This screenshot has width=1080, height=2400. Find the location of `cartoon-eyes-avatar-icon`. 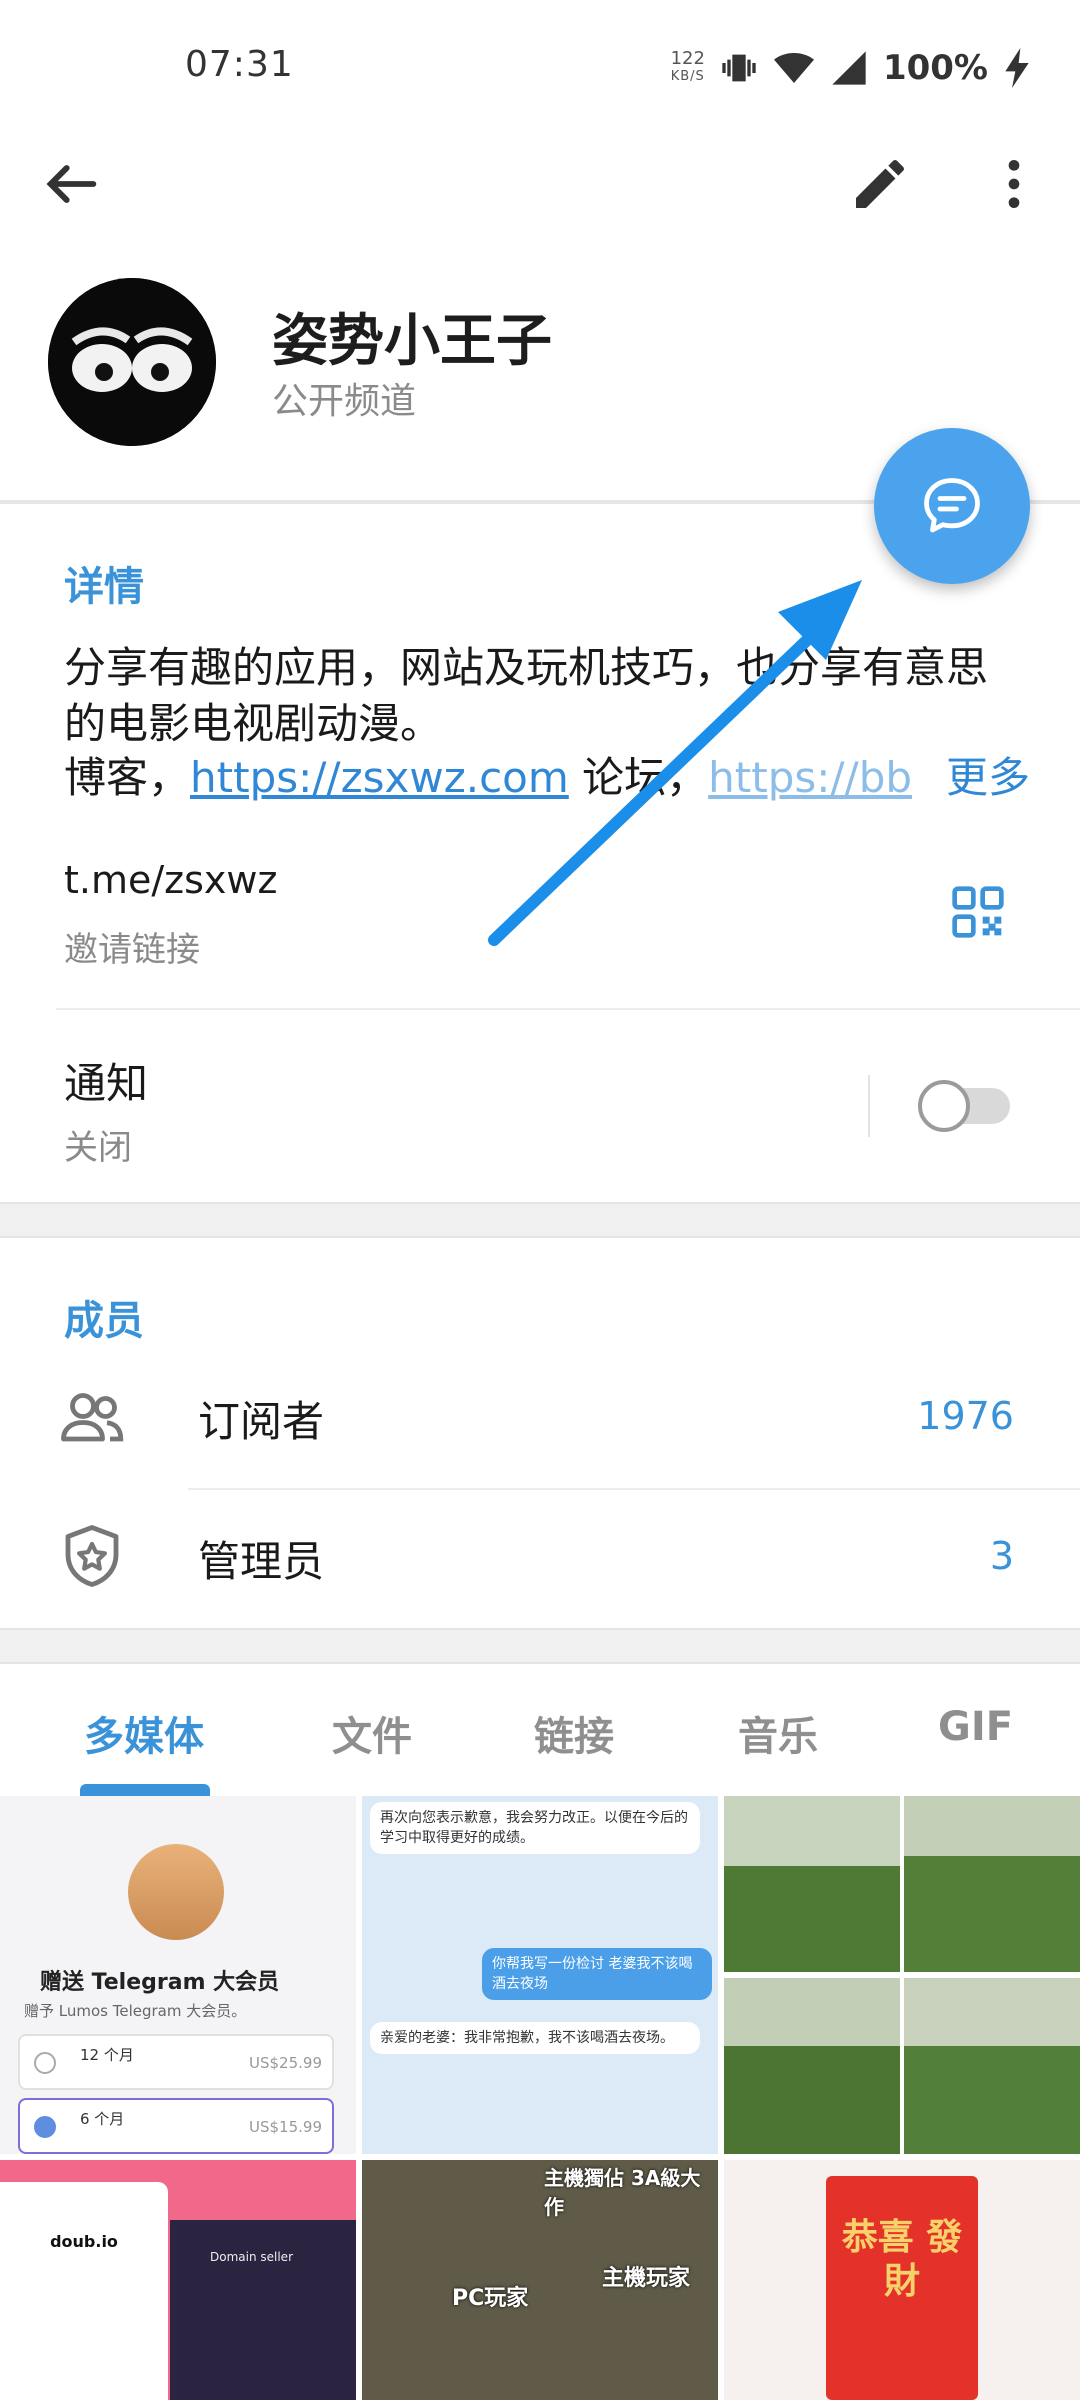

cartoon-eyes-avatar-icon is located at coordinates (132, 362).